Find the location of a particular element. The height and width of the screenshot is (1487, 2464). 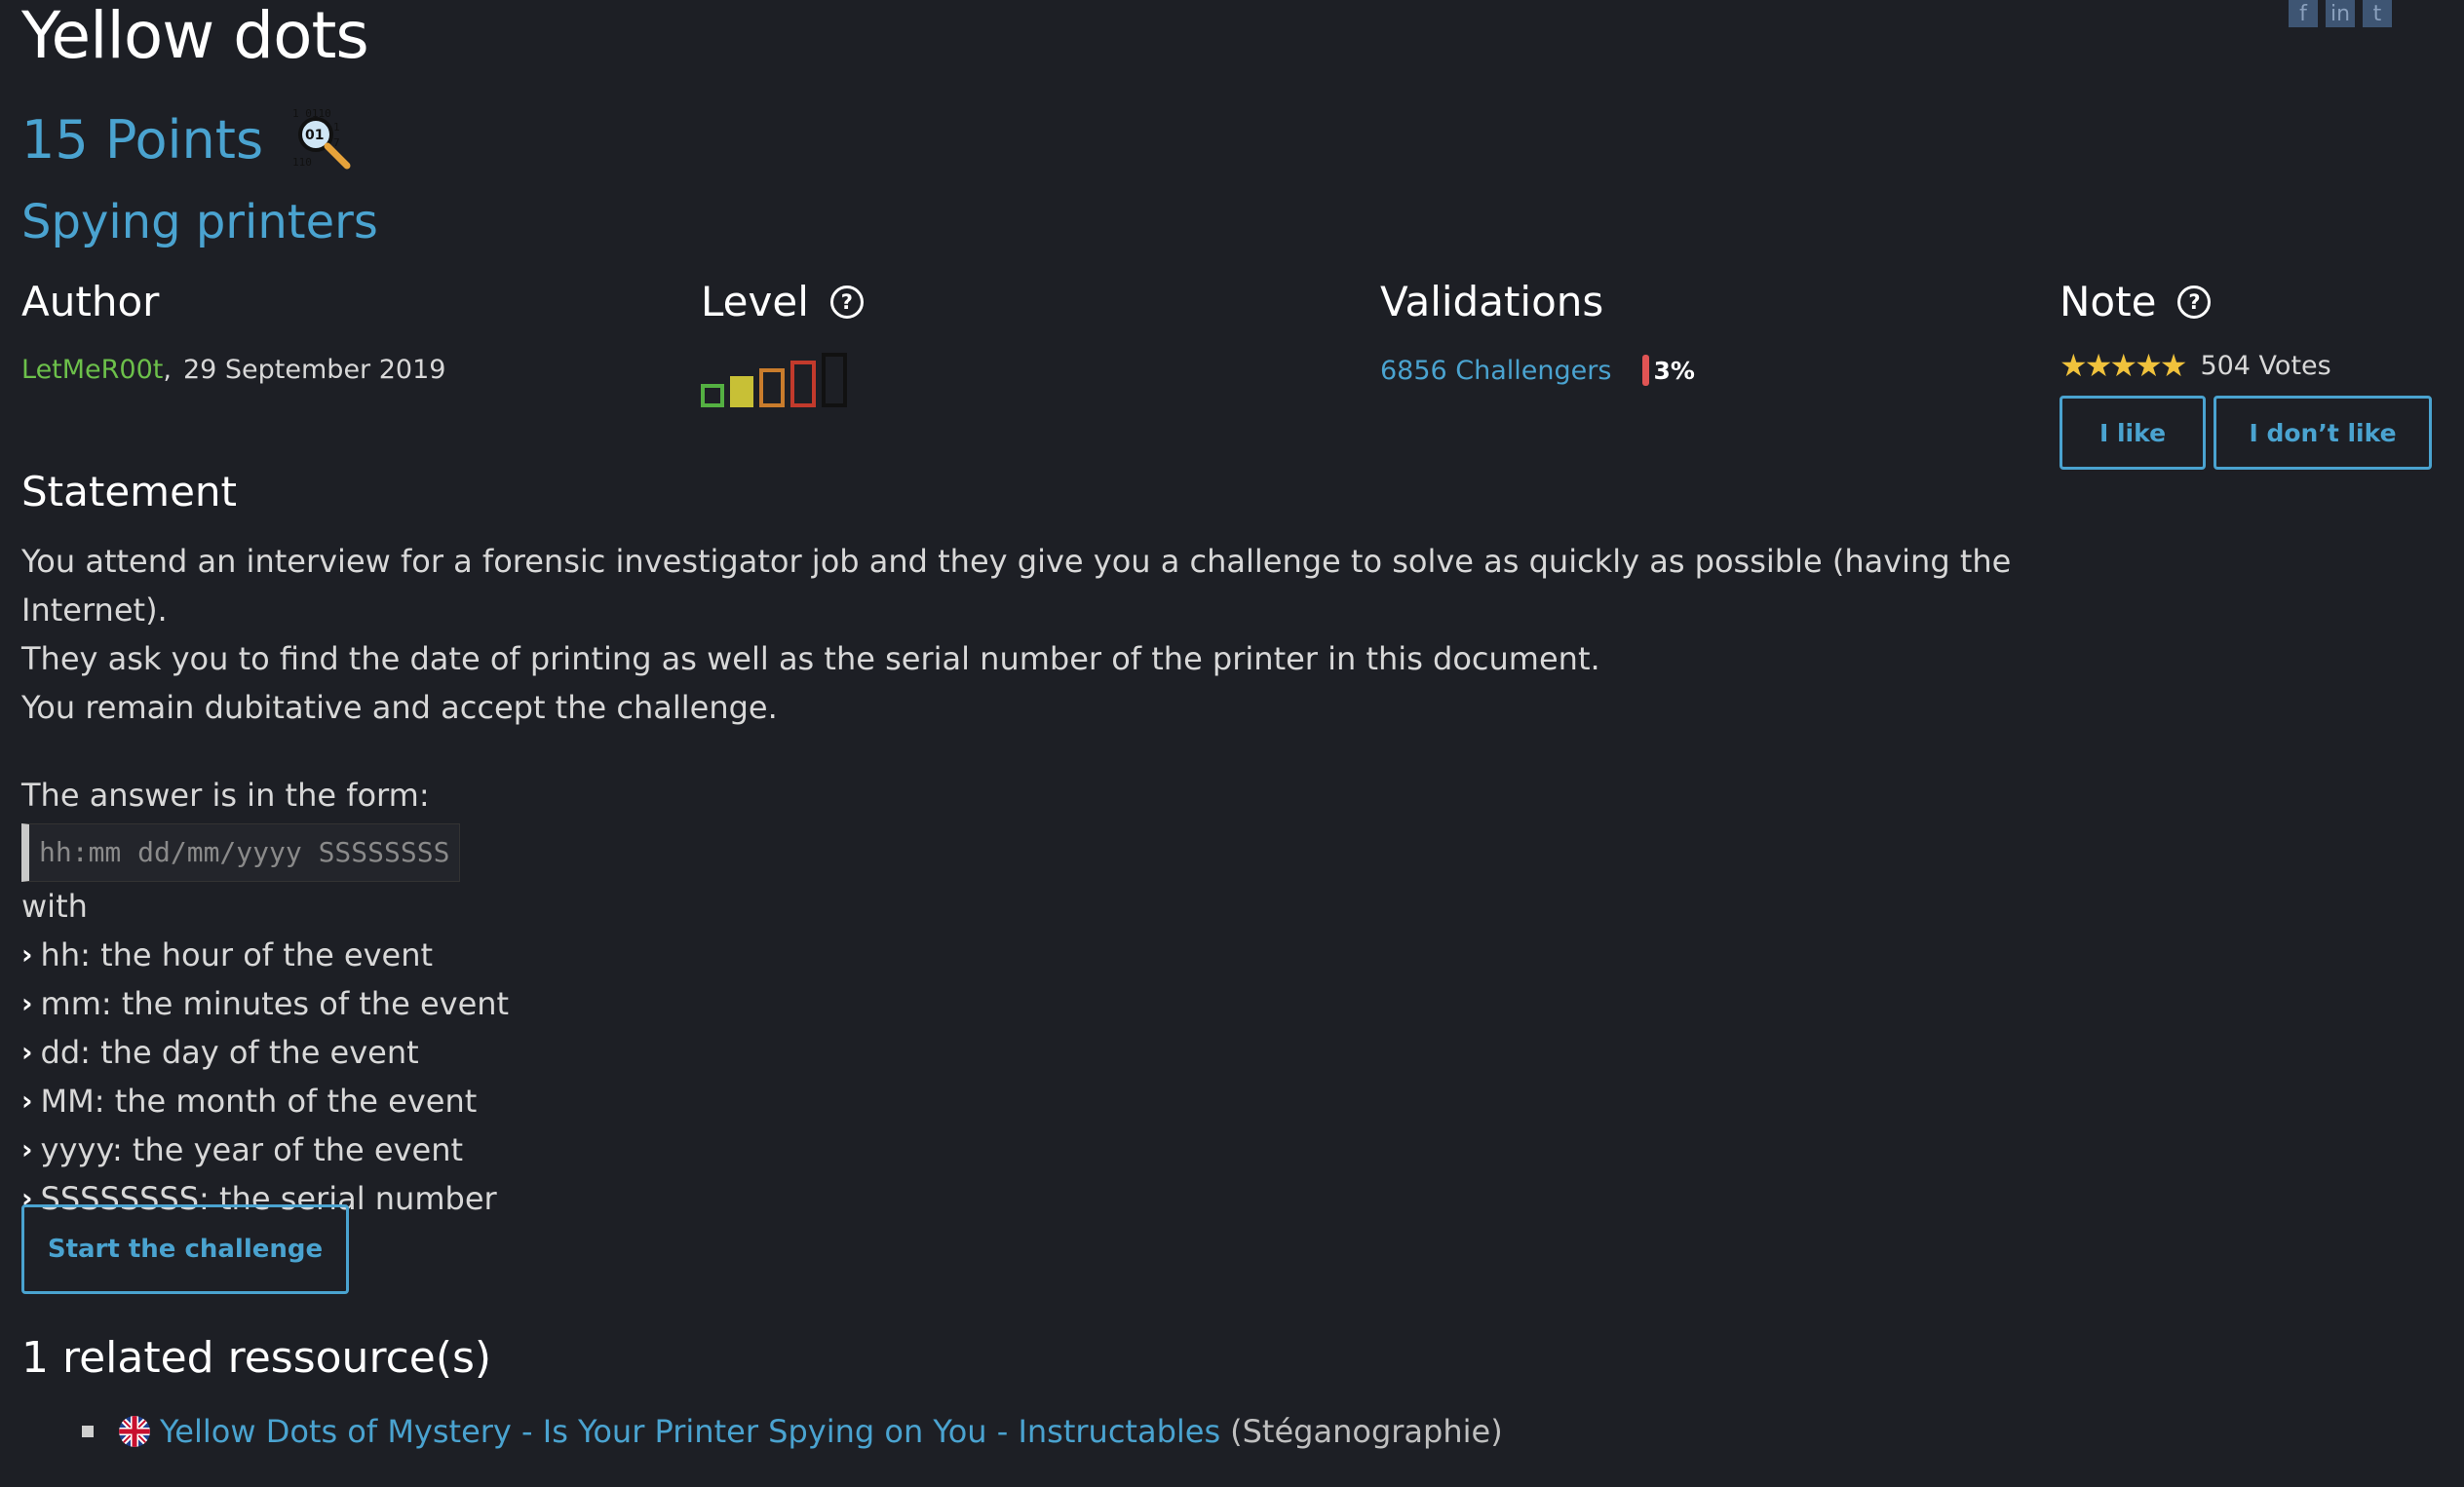

like-button: I like is located at coordinates (2133, 433).